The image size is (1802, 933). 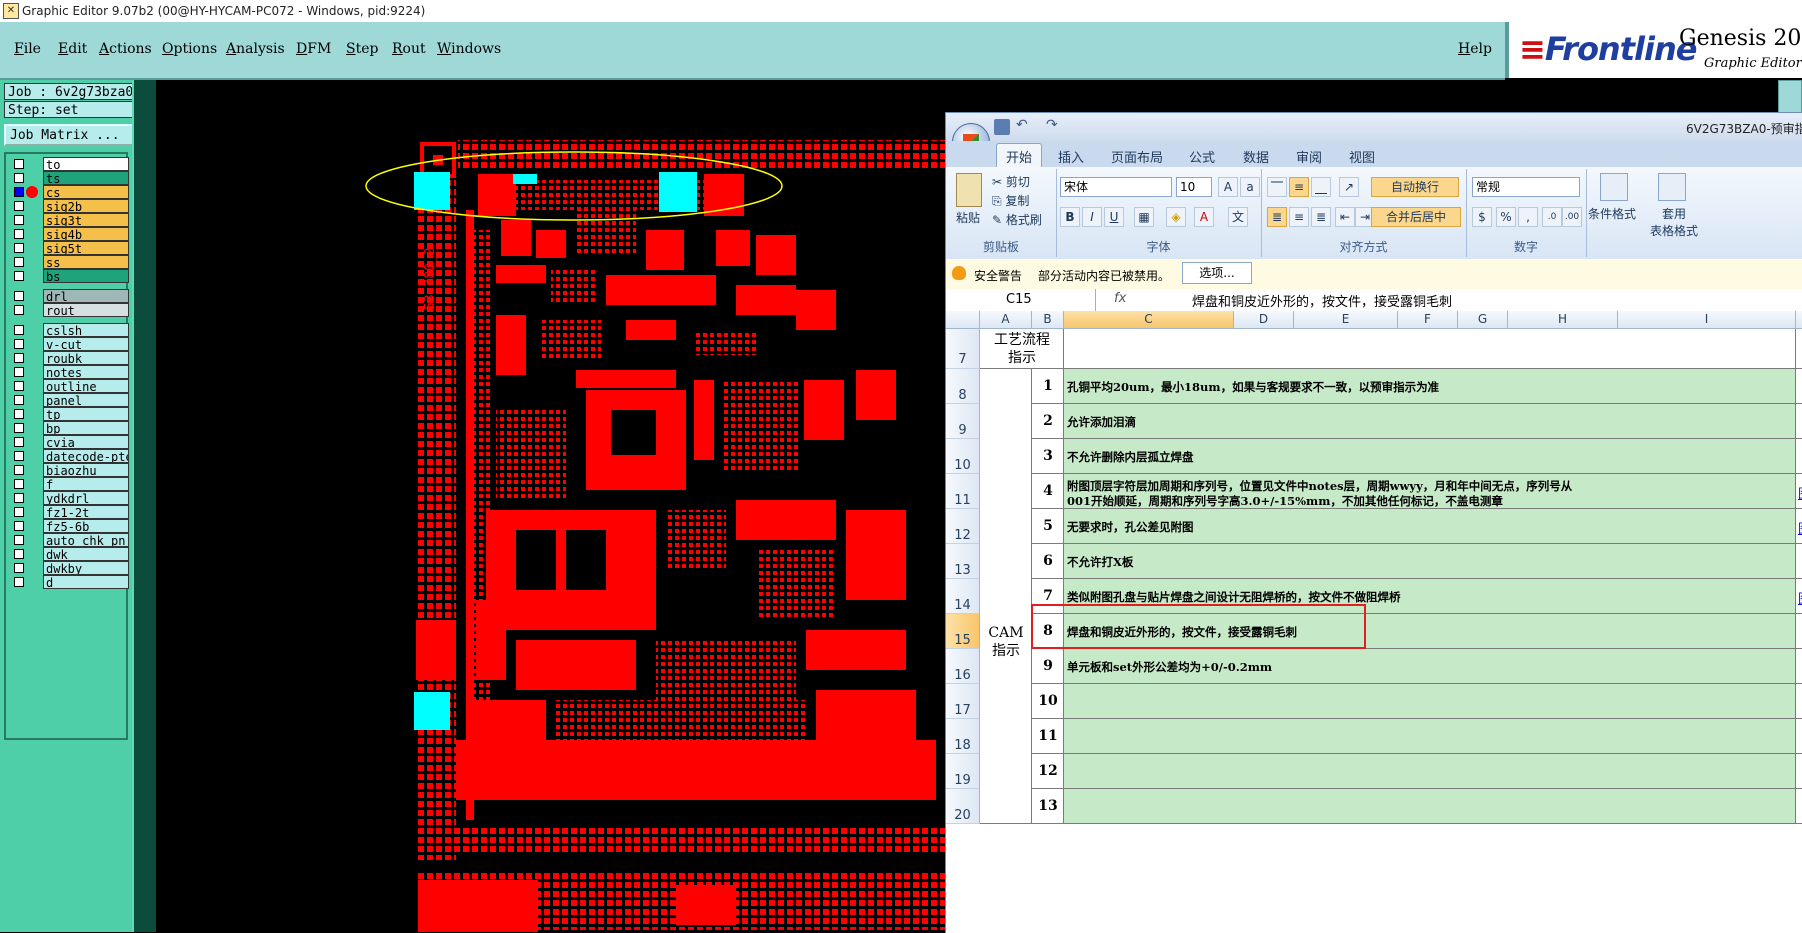 What do you see at coordinates (1415, 187) in the screenshot?
I see `wrap-text-button: 自动换行` at bounding box center [1415, 187].